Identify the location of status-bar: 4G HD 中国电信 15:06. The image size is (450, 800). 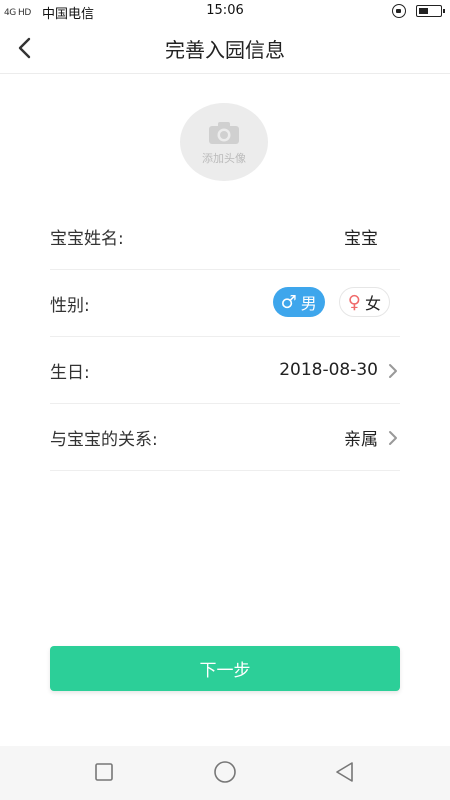
(225, 11).